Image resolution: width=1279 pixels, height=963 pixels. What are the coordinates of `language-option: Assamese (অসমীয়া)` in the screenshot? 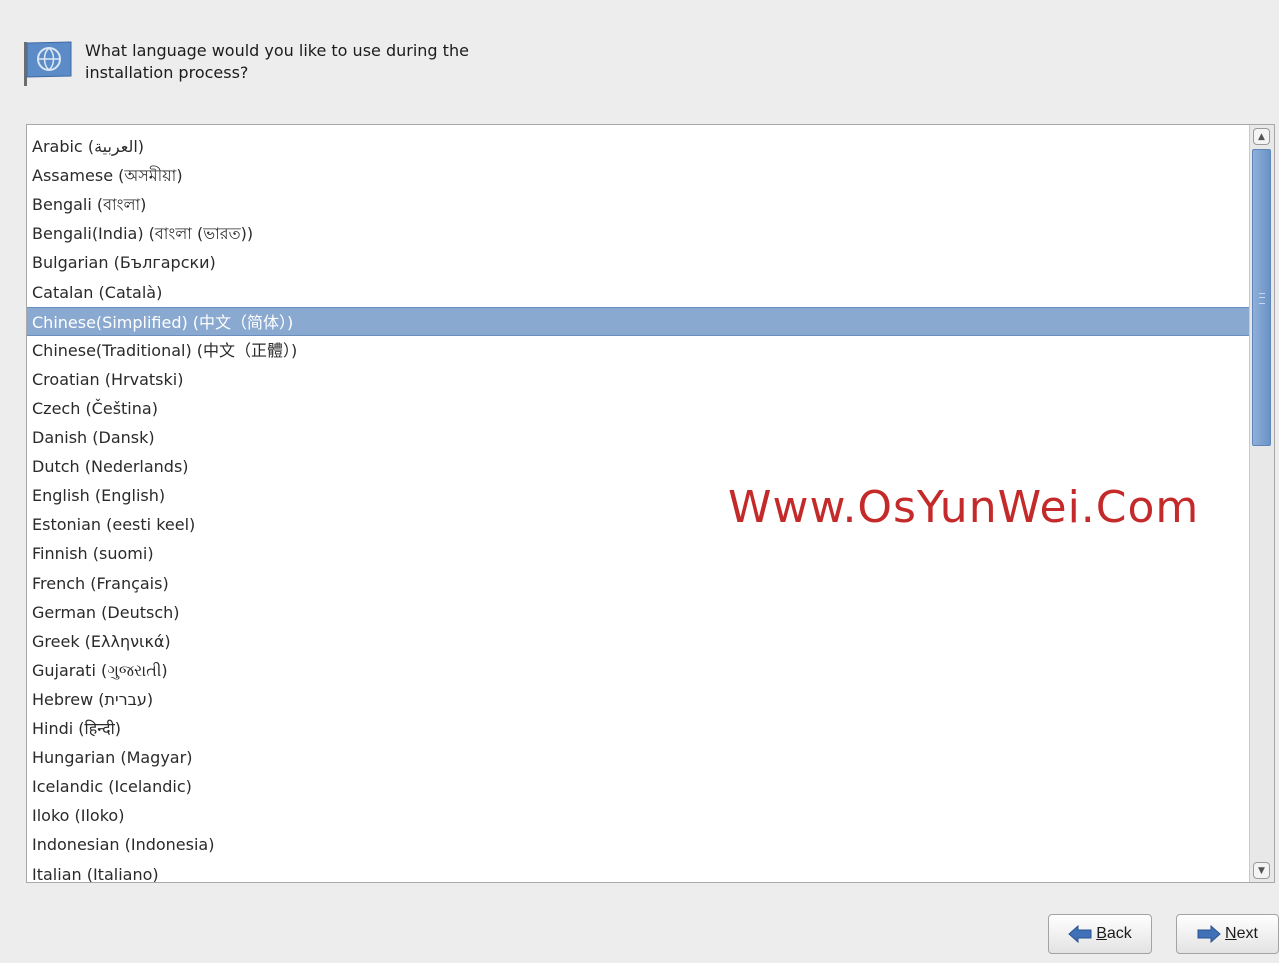 It's located at (638, 175).